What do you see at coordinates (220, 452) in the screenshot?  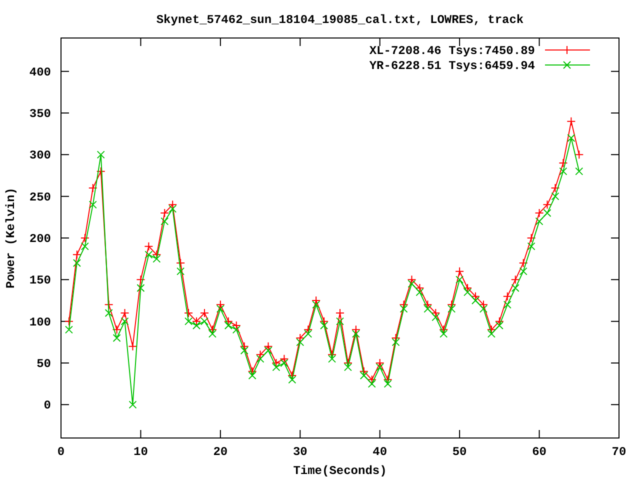 I see `x-tick-label: 20` at bounding box center [220, 452].